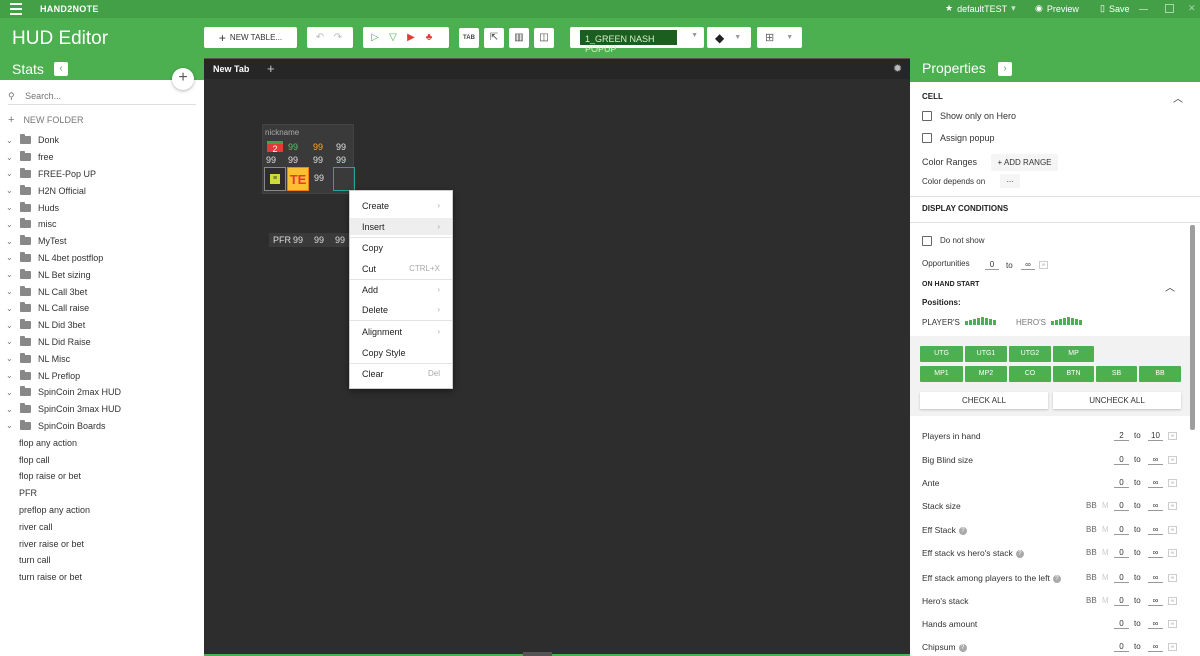  What do you see at coordinates (275, 147) in the screenshot?
I see `hud-stat-cell: 2` at bounding box center [275, 147].